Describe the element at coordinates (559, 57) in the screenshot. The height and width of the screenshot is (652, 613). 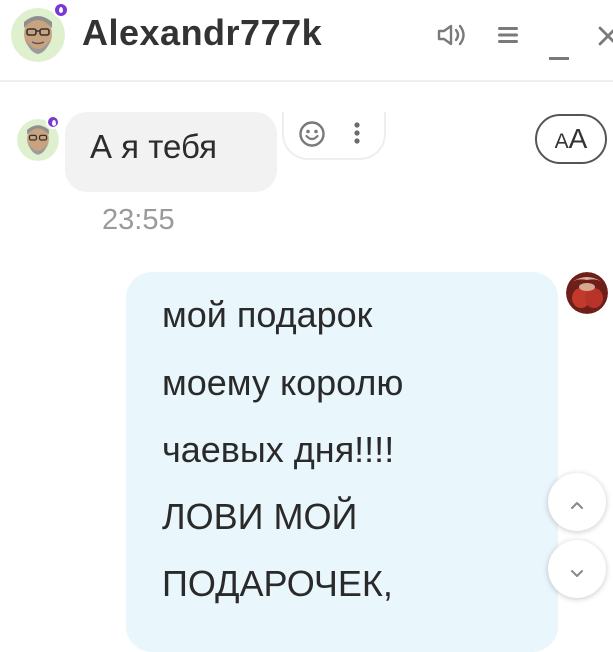
I see `minimize-icon` at that location.